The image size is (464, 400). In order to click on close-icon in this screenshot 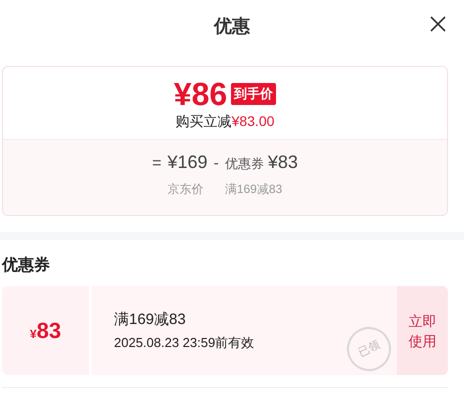, I will do `click(438, 24)`.